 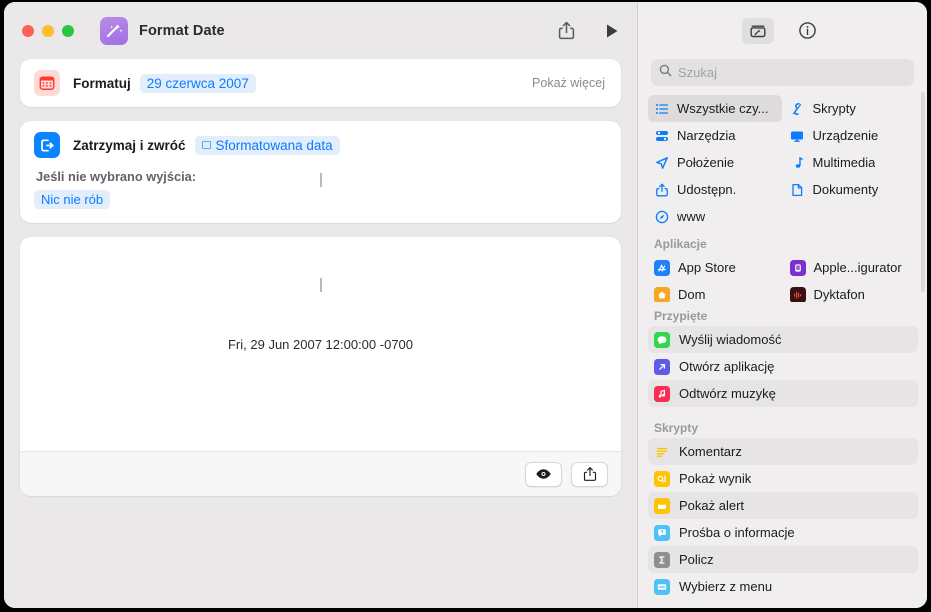 I want to click on close-button, so click(x=28, y=30).